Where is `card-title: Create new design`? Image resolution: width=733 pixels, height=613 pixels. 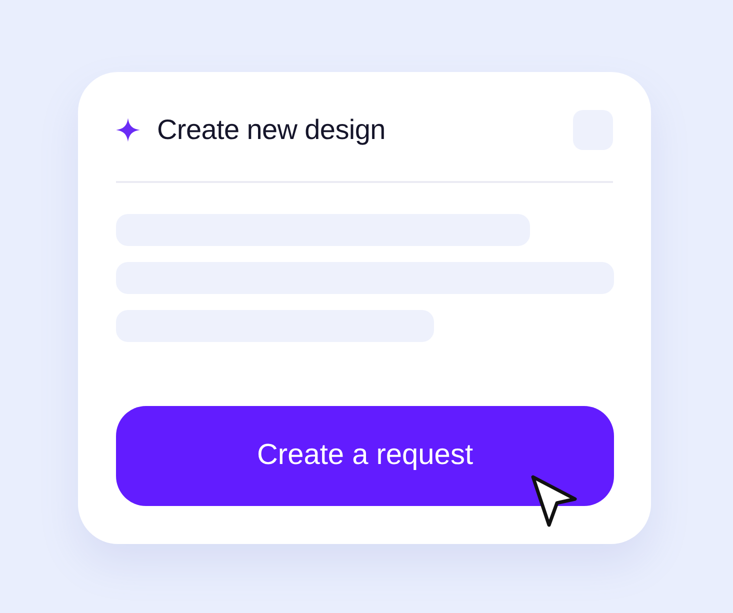 card-title: Create new design is located at coordinates (271, 130).